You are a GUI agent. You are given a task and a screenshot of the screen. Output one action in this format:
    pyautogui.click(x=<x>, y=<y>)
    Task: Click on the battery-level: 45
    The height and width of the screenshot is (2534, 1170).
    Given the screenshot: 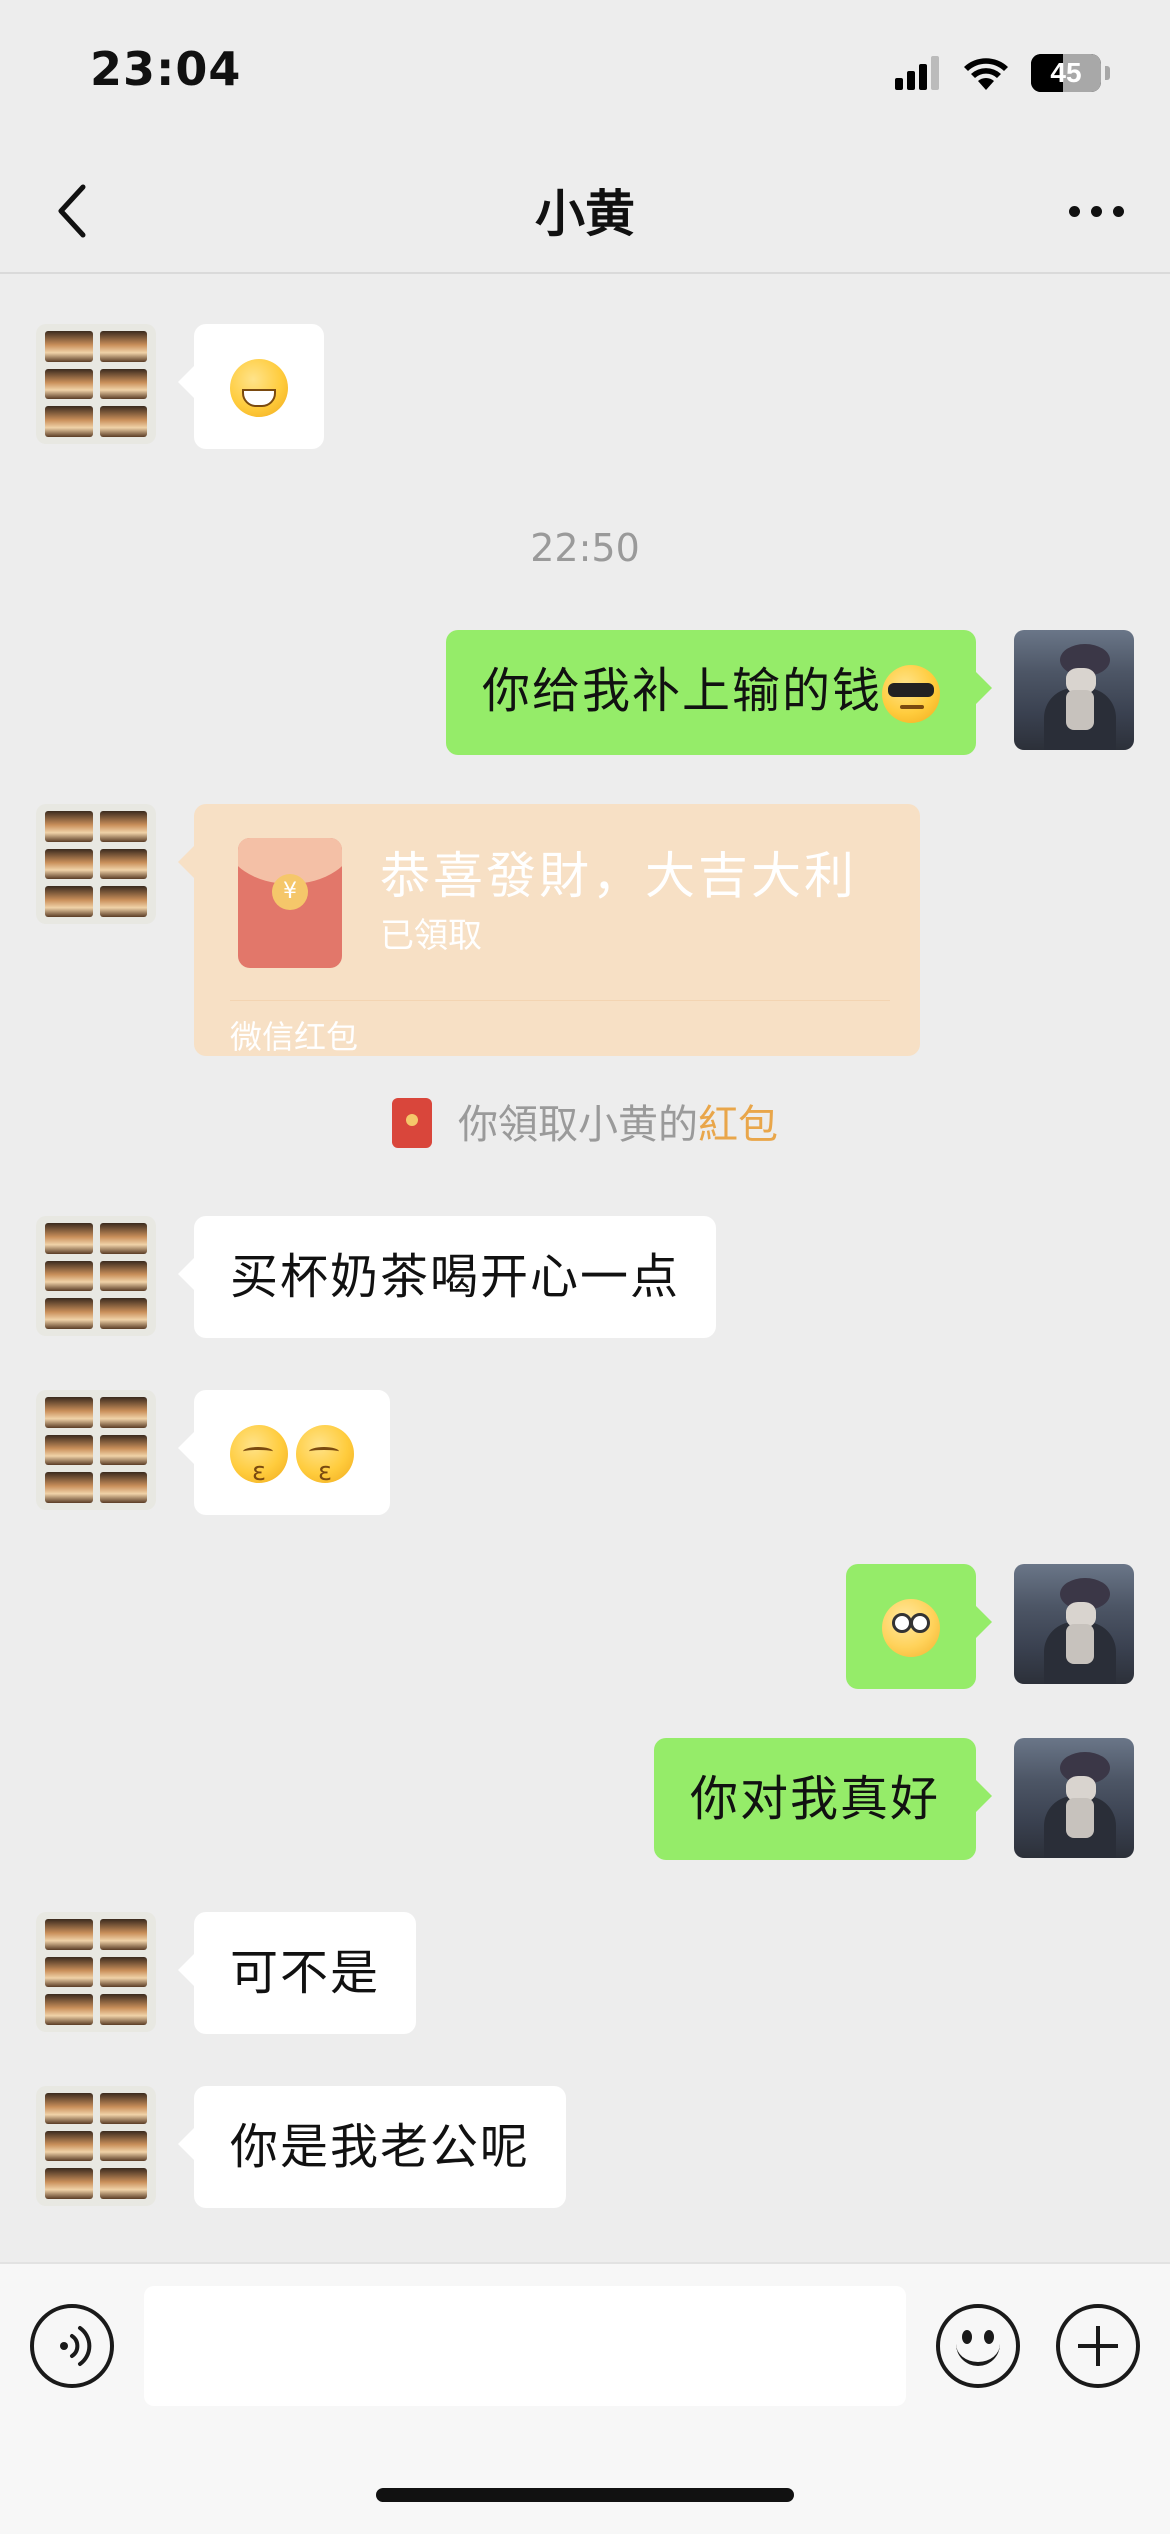 What is the action you would take?
    pyautogui.click(x=1066, y=72)
    